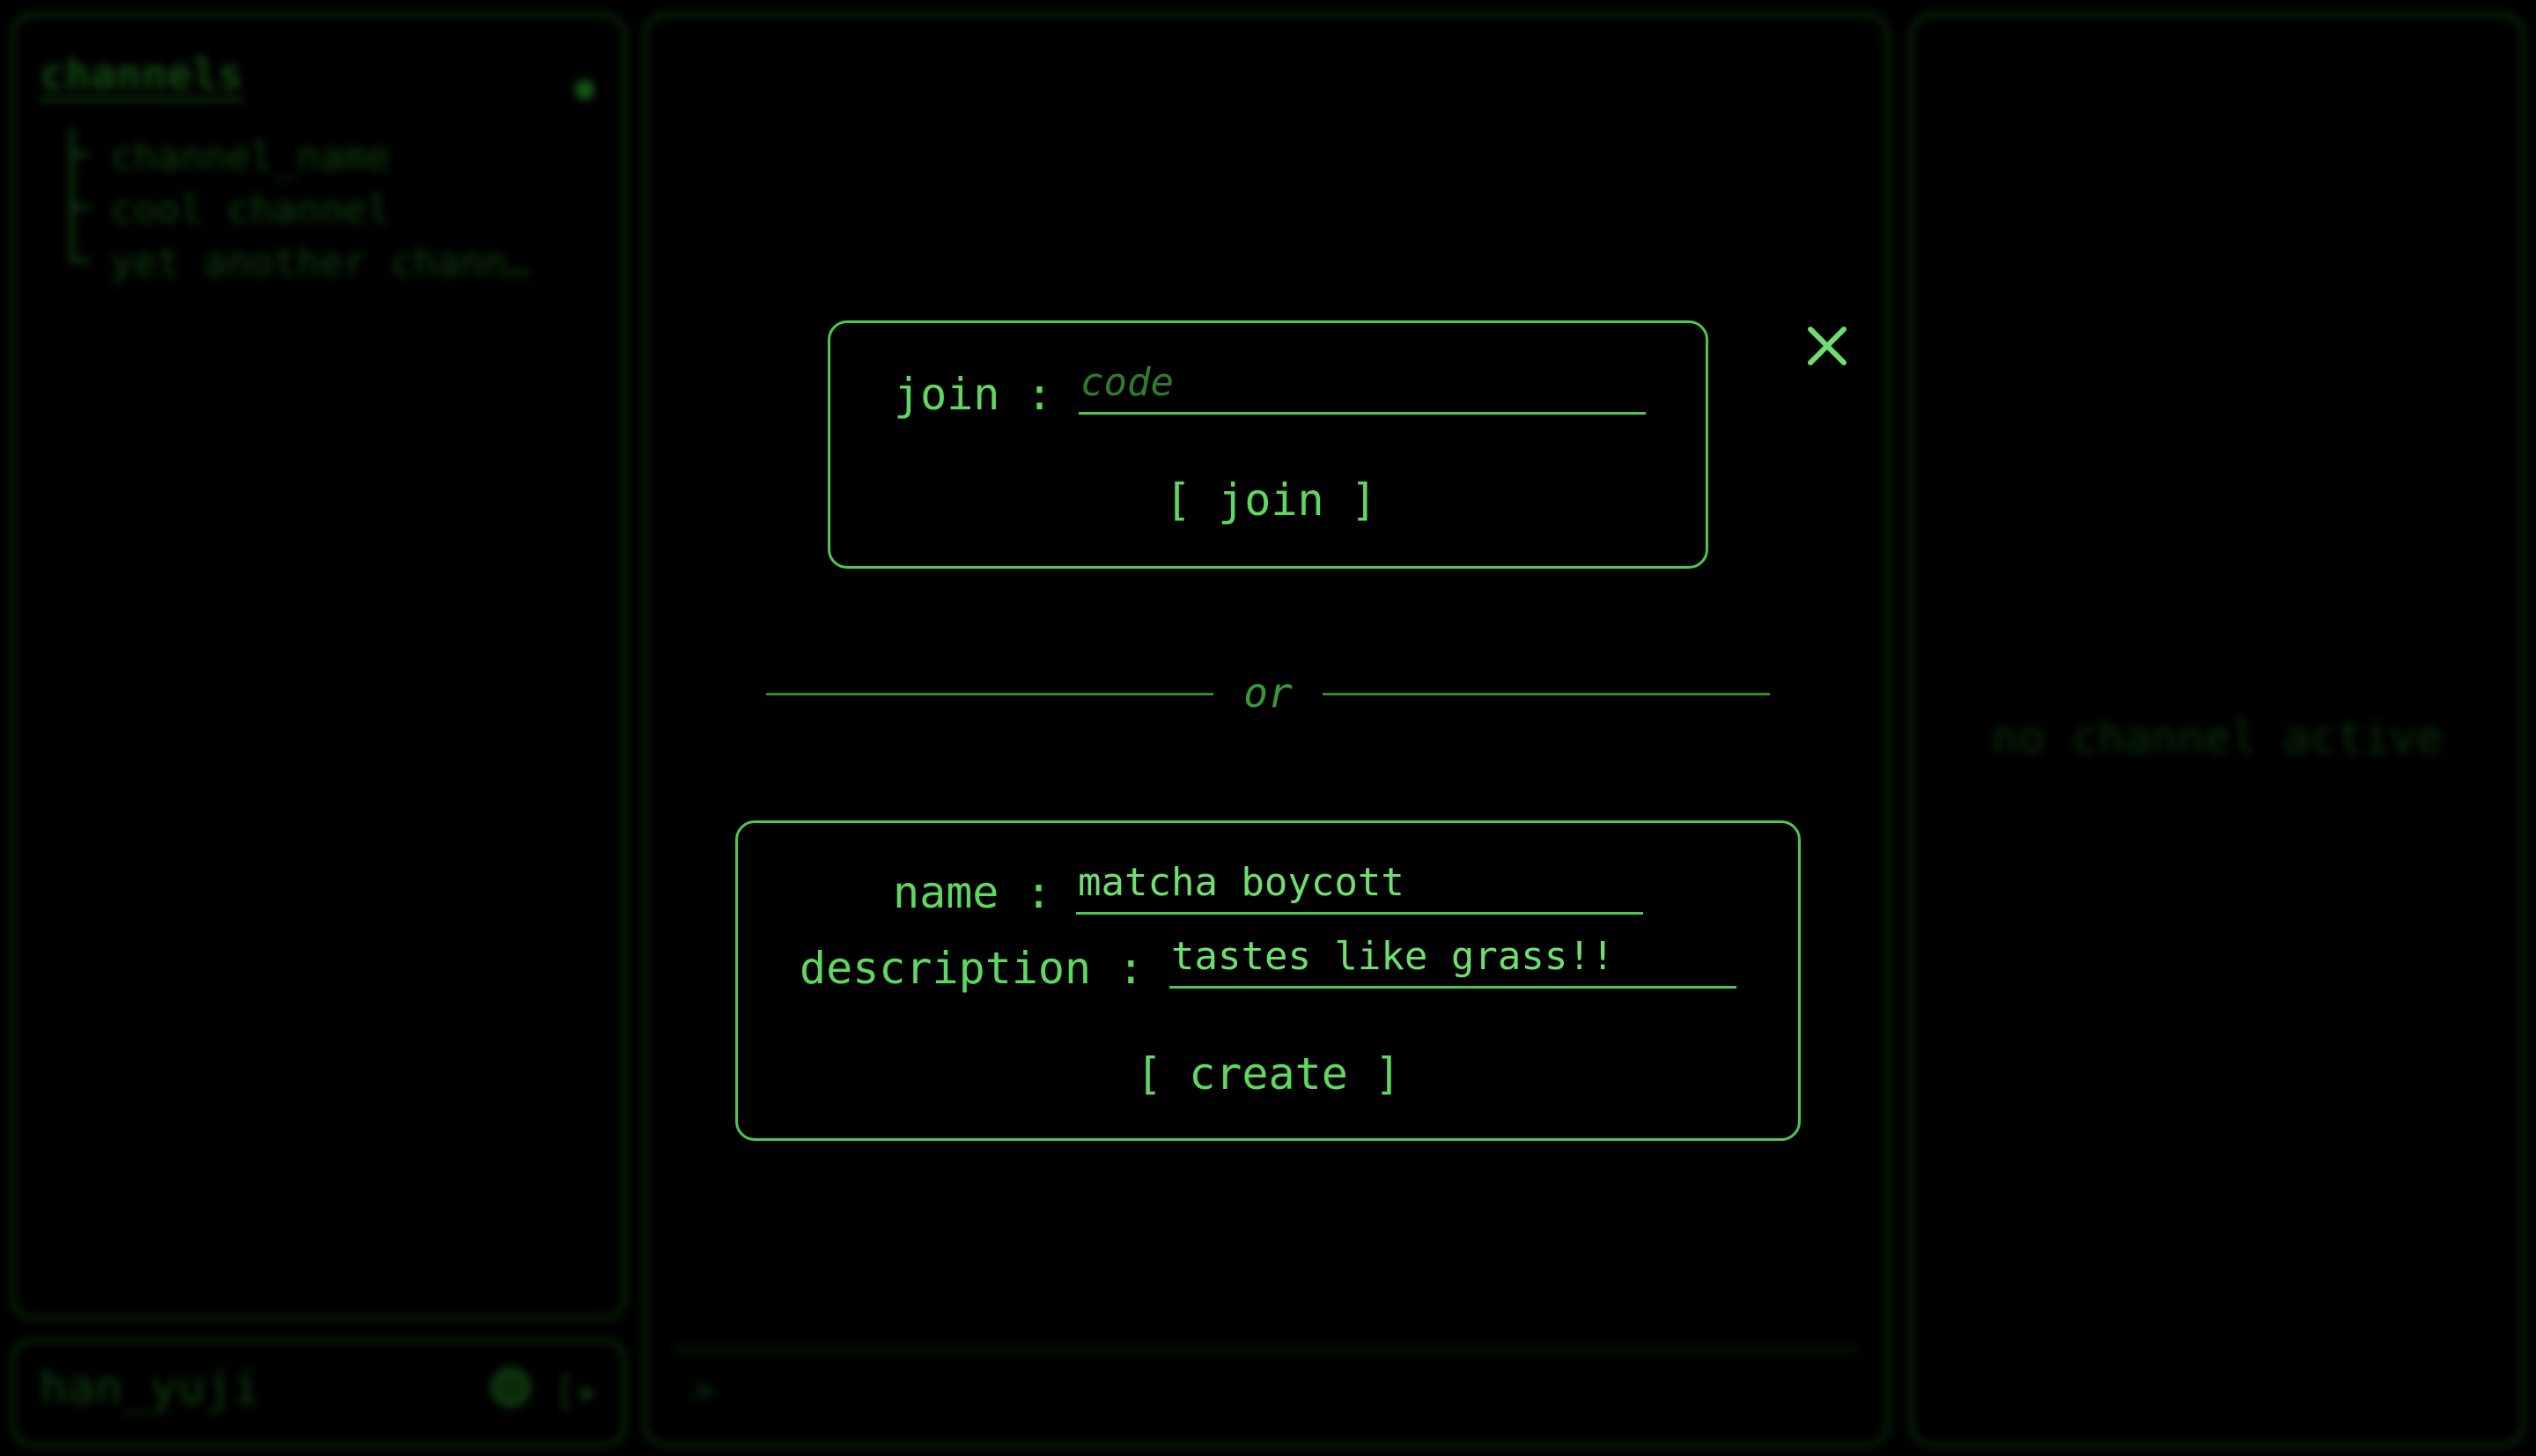 The width and height of the screenshot is (2536, 1456). I want to click on separator-text: or, so click(1268, 693).